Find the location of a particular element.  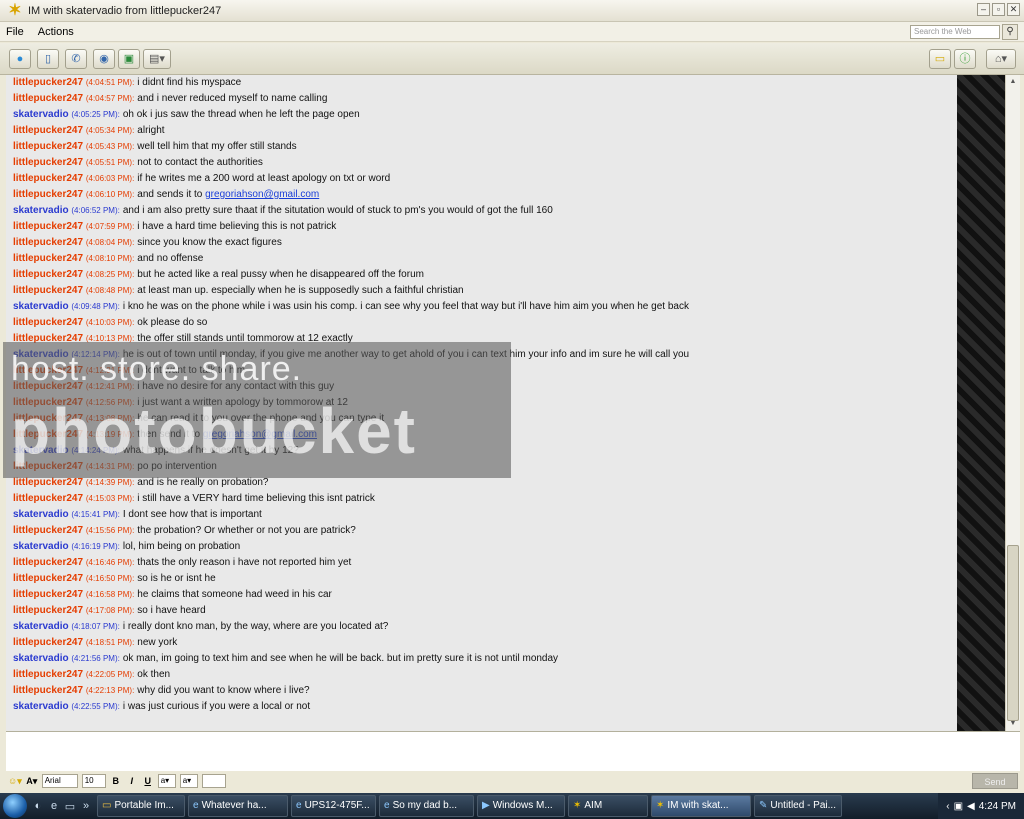

more-button: ▤▾ is located at coordinates (157, 59).